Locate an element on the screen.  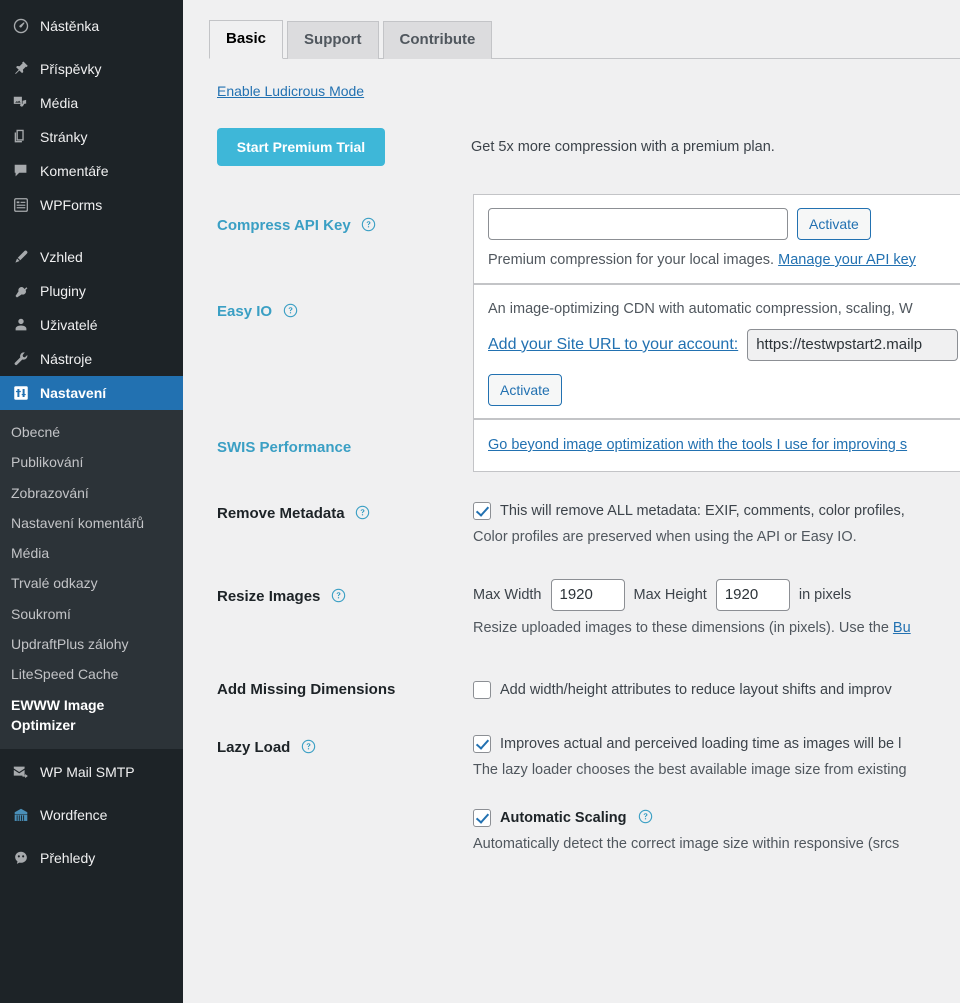
easy-io-activate-button: Activate is located at coordinates (525, 389).